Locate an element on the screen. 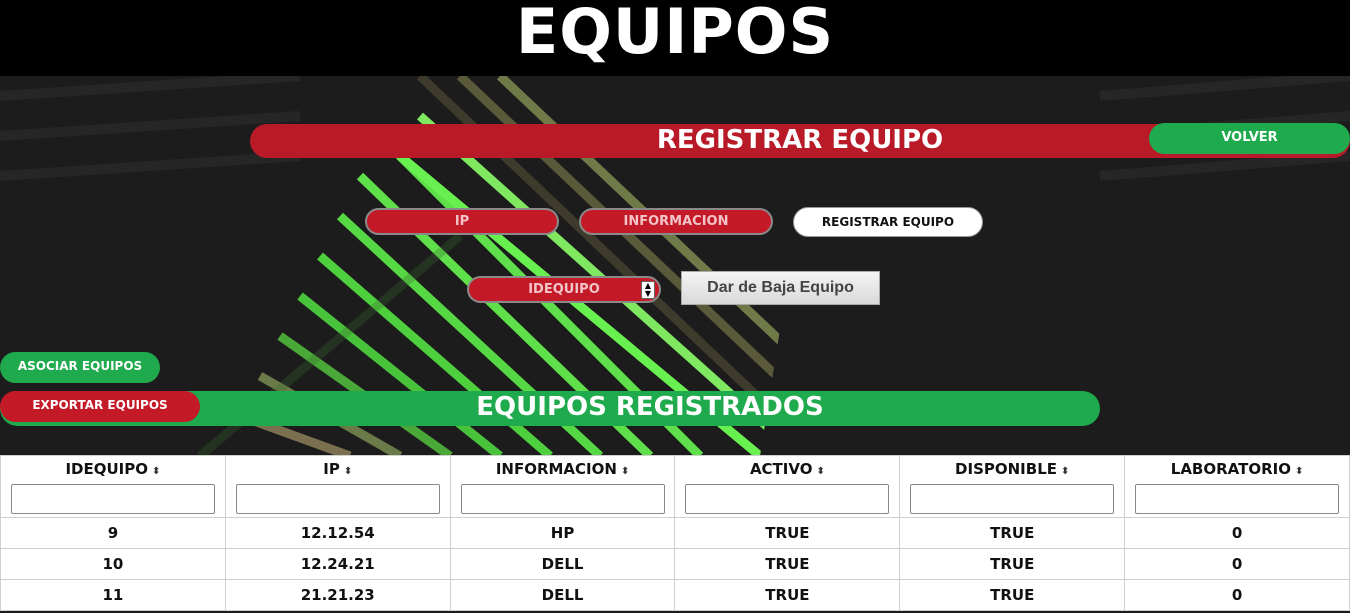 The width and height of the screenshot is (1350, 613). equipment-id-select: IDEQUIPO ▲ ▼ is located at coordinates (564, 289).